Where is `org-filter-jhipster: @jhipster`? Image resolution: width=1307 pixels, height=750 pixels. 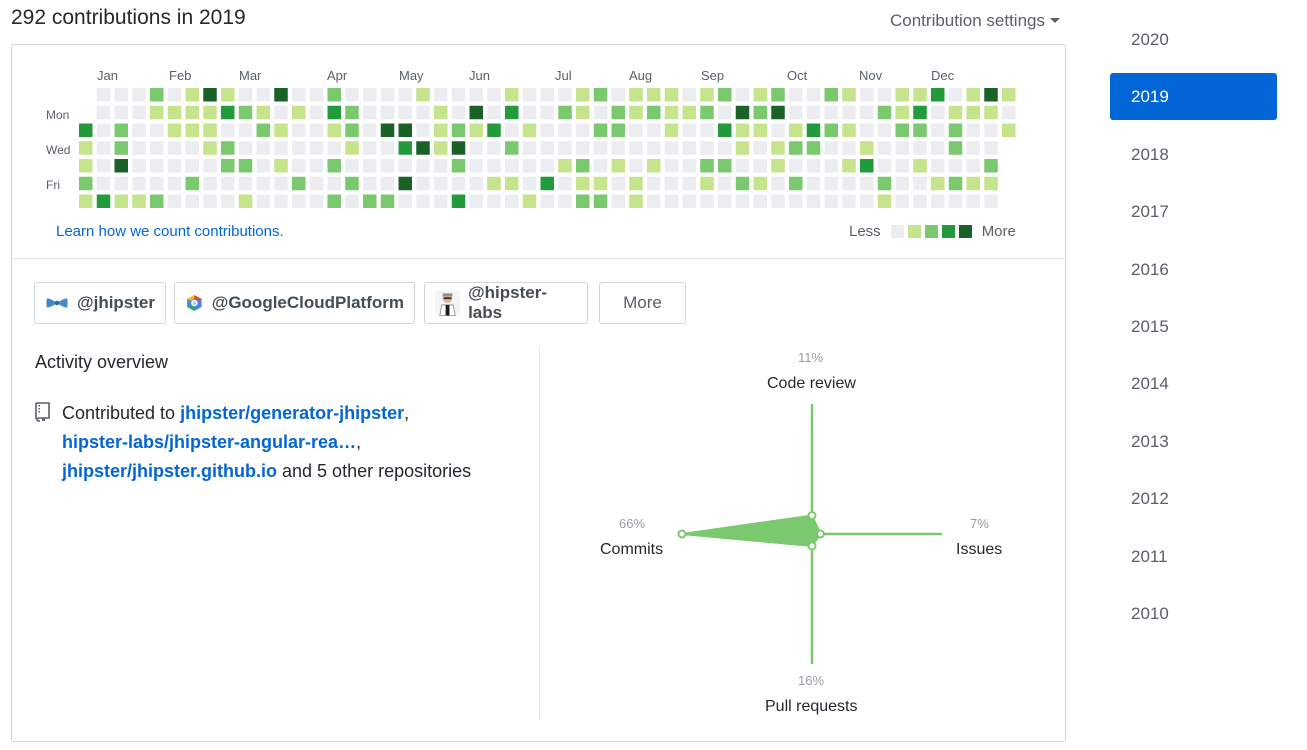
org-filter-jhipster: @jhipster is located at coordinates (100, 303).